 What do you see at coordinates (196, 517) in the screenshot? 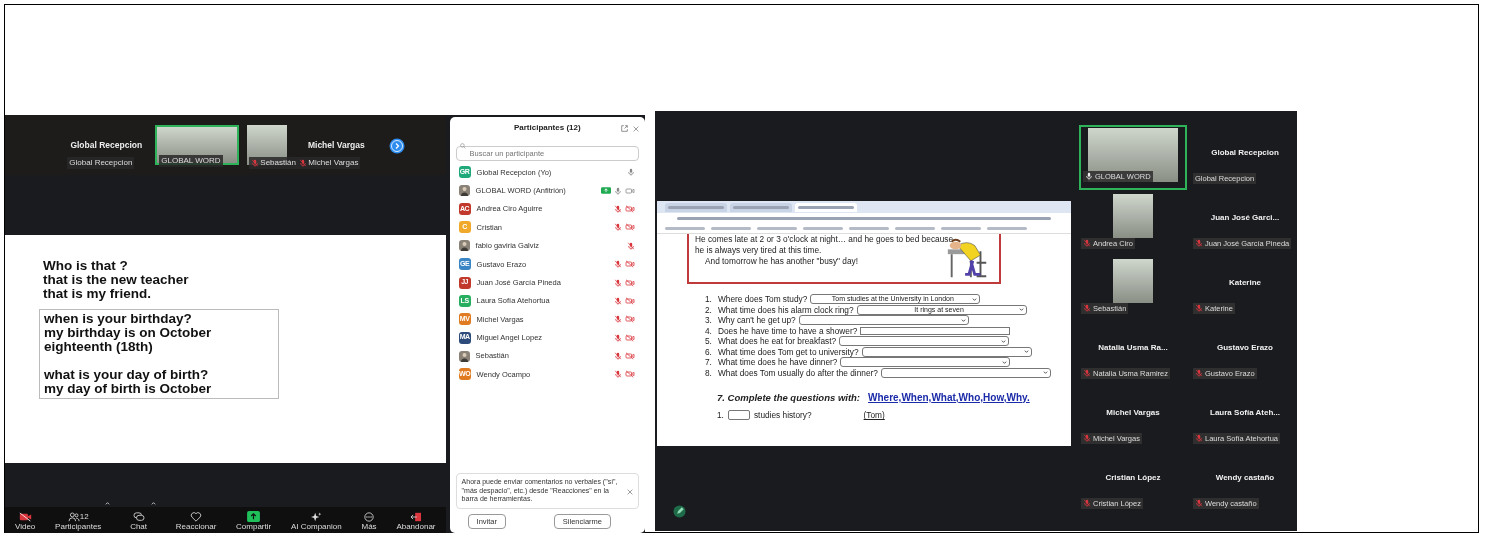
I see `heart-icon` at bounding box center [196, 517].